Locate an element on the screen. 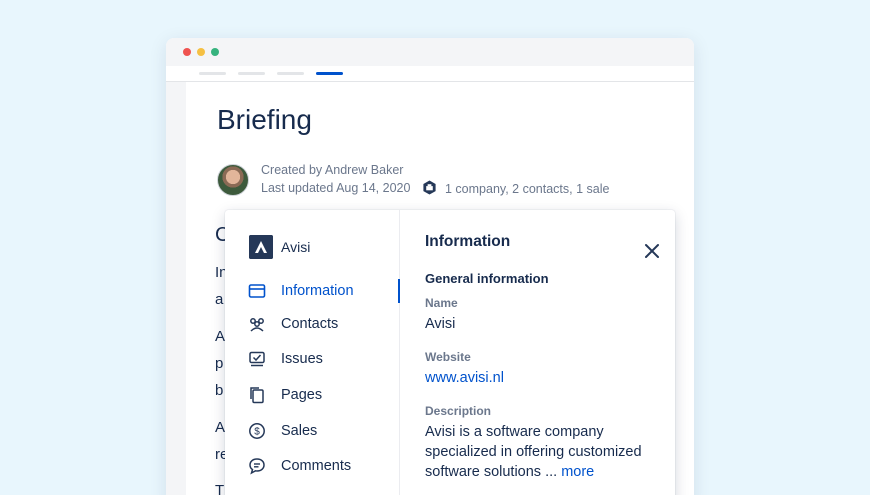 Image resolution: width=870 pixels, height=495 pixels. nav-item-sales: $ Sales is located at coordinates (312, 431).